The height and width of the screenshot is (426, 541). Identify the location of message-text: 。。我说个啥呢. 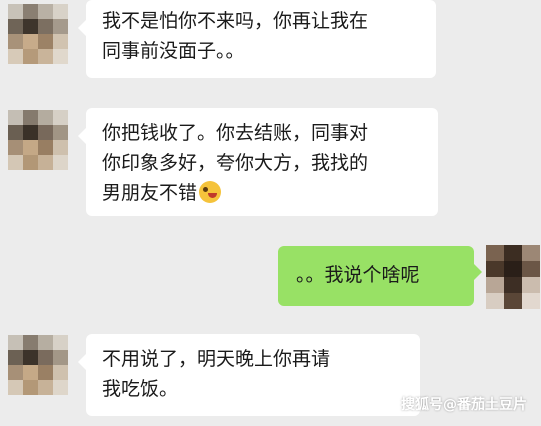
(358, 275).